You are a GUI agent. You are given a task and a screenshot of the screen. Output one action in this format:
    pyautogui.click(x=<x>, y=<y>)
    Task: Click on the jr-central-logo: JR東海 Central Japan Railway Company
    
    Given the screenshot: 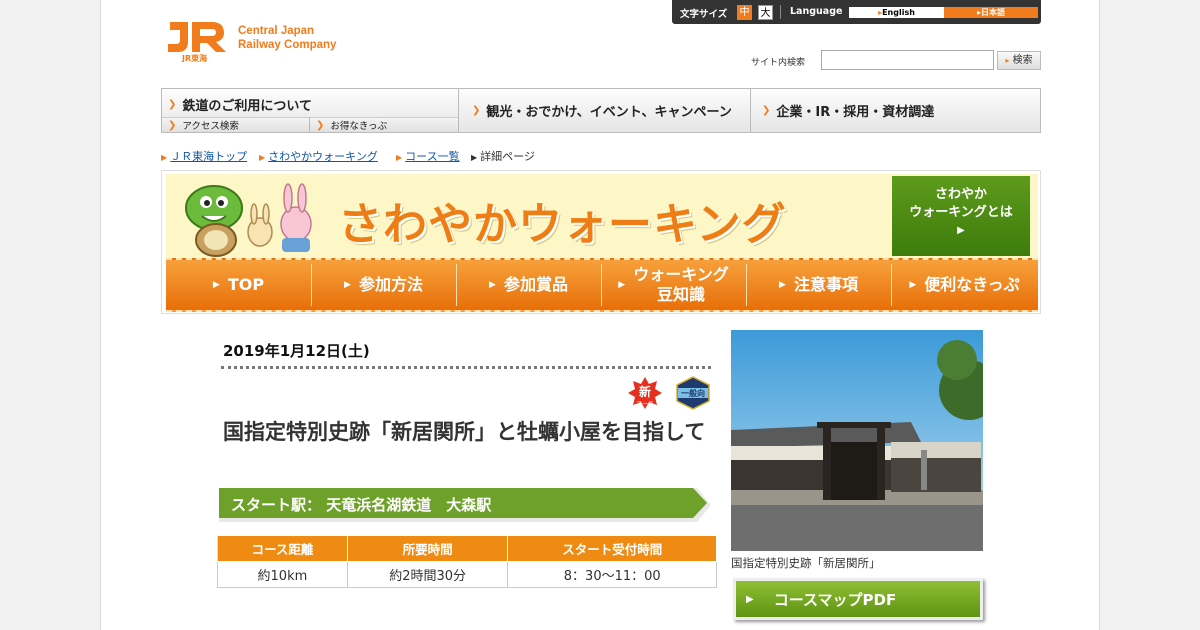 What is the action you would take?
    pyautogui.click(x=266, y=40)
    